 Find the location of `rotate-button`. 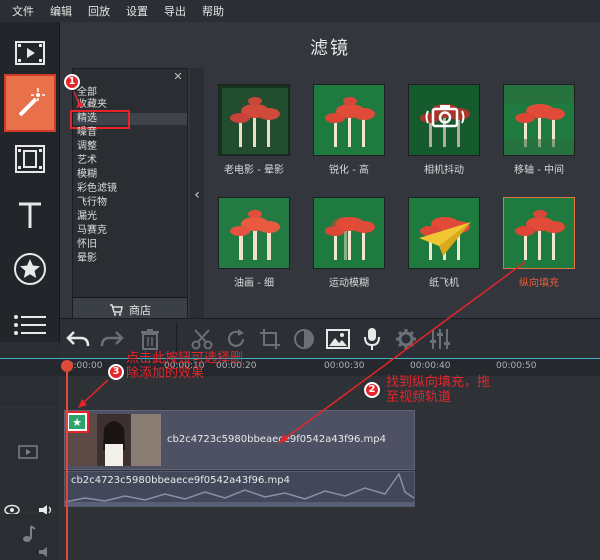

rotate-button is located at coordinates (236, 339).